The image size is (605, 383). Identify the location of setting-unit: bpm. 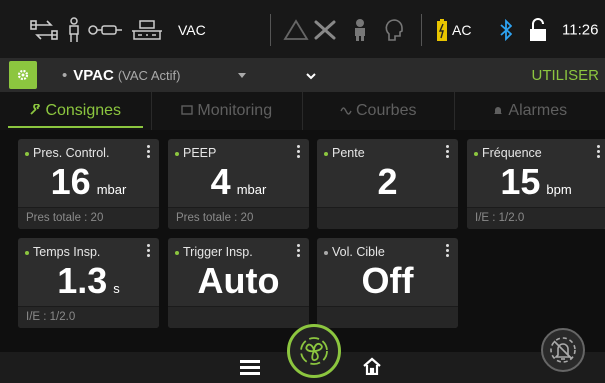
(559, 189).